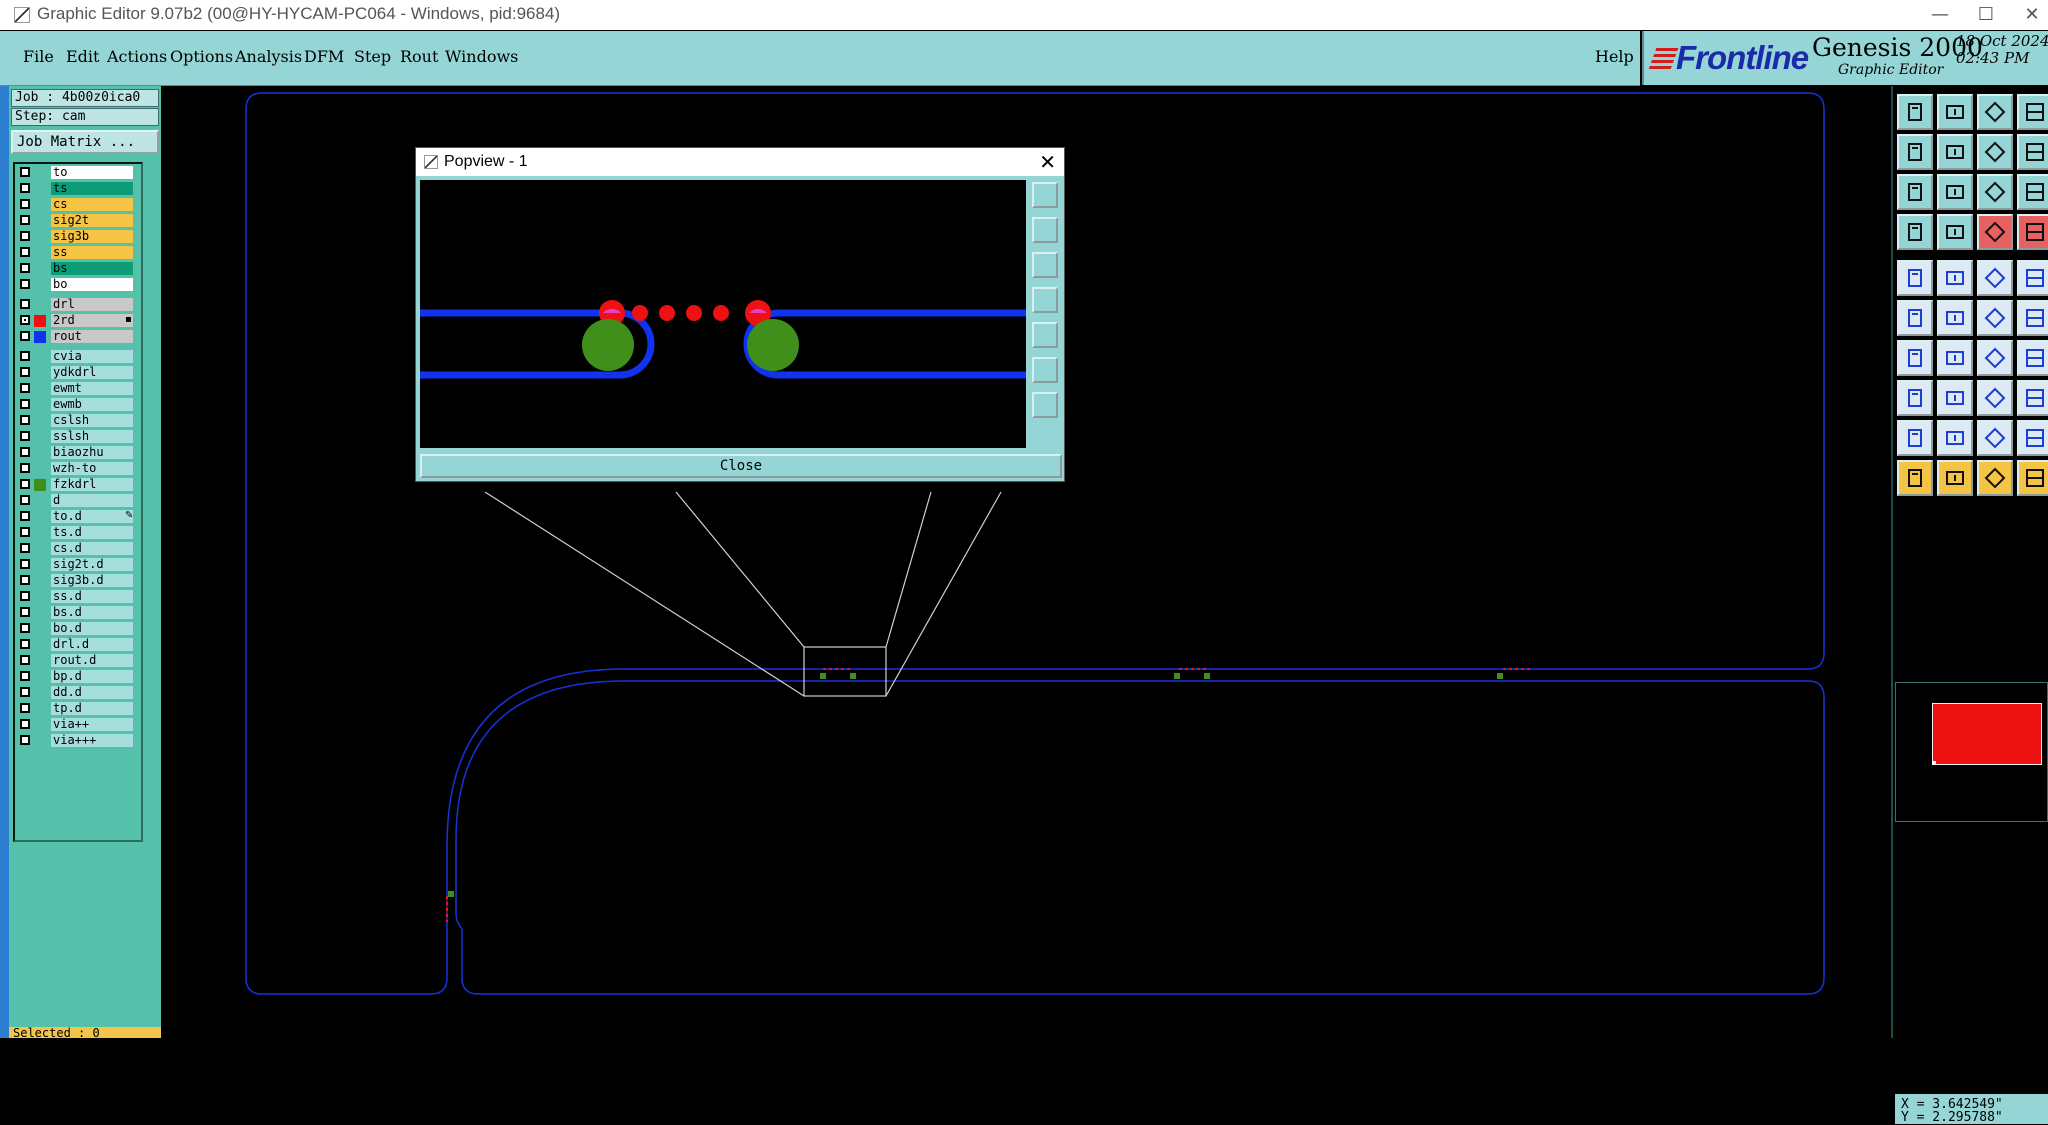 The width and height of the screenshot is (2048, 1125). I want to click on layer-name: fzkdrl, so click(92, 484).